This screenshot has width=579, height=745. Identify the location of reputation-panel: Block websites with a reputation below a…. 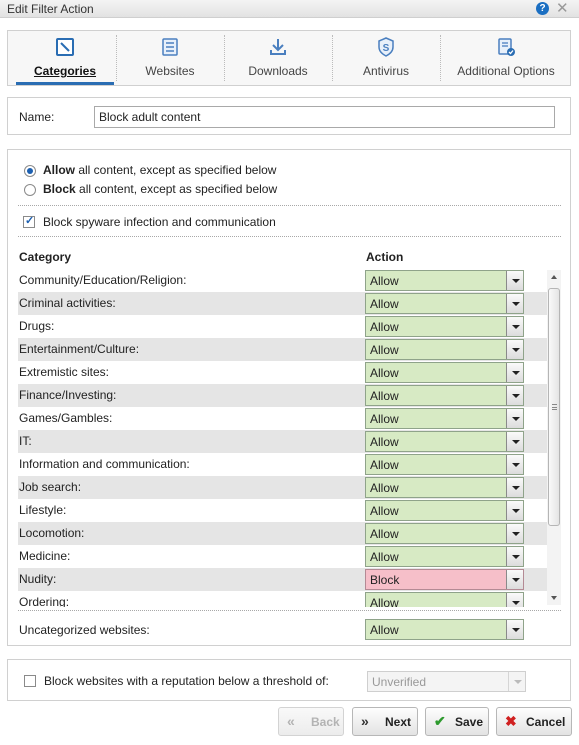
(289, 680).